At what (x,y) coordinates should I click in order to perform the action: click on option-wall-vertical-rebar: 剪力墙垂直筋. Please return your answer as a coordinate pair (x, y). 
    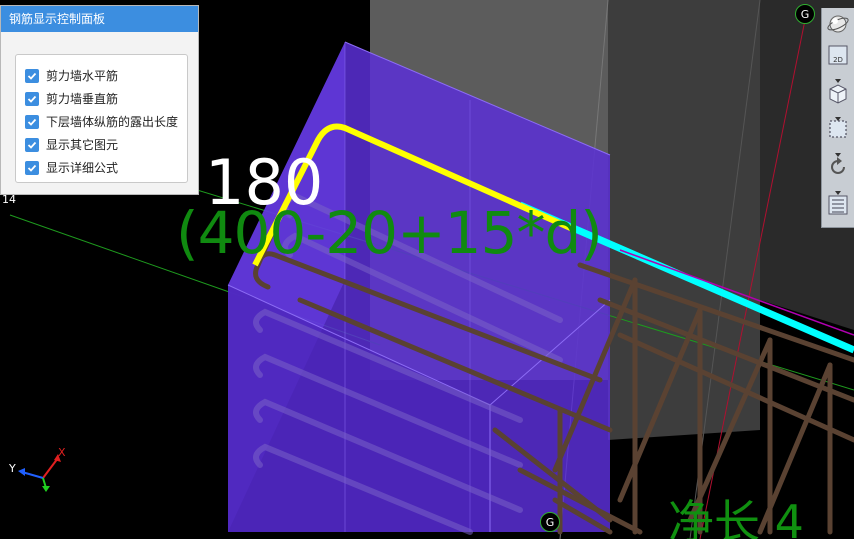
    Looking at the image, I should click on (101, 98).